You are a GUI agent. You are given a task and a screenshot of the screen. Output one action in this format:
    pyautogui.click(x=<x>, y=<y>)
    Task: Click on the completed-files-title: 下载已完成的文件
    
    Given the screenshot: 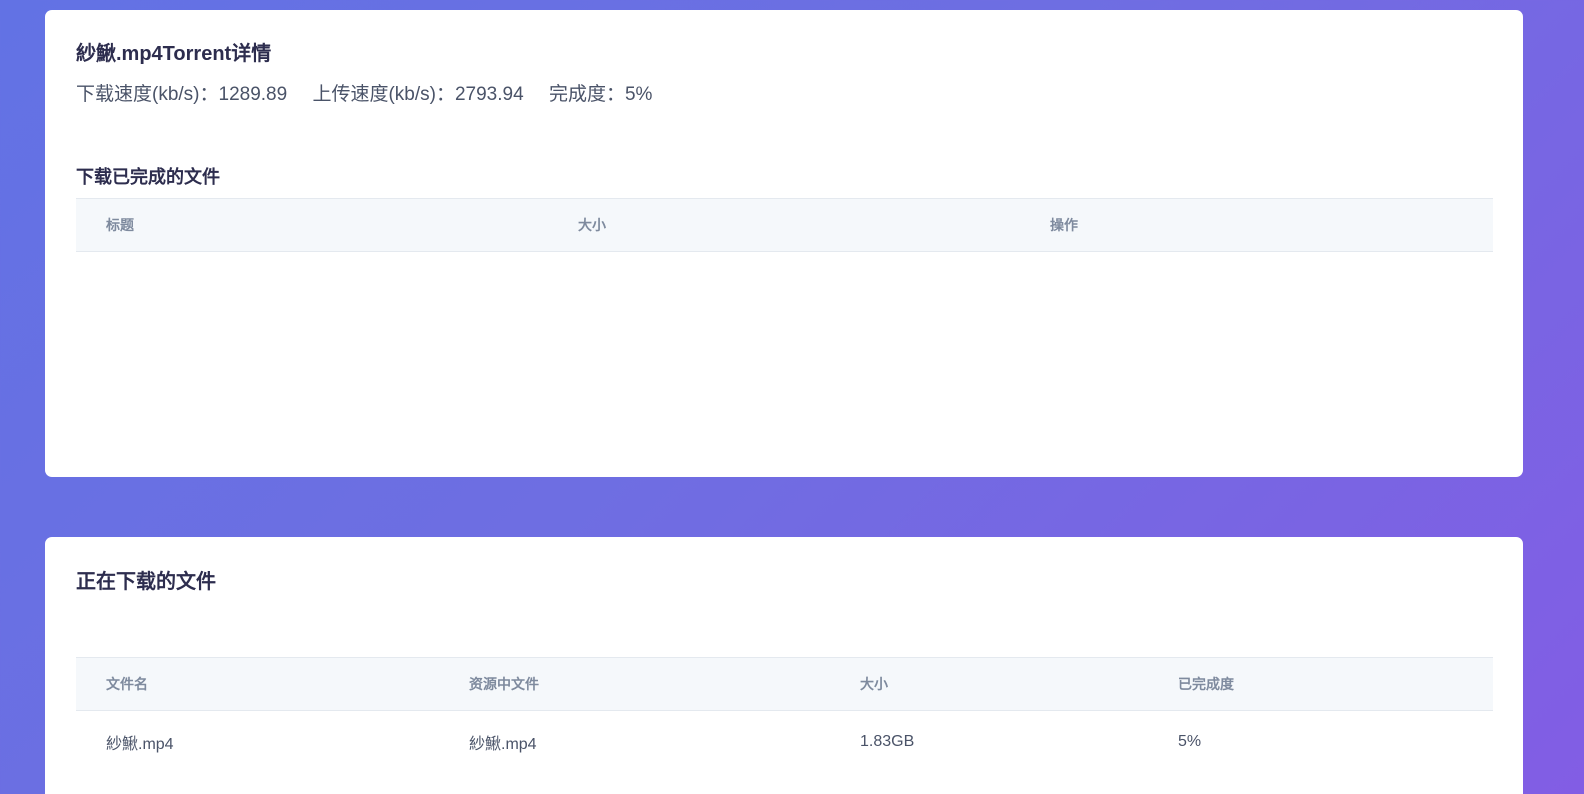 What is the action you would take?
    pyautogui.click(x=148, y=177)
    